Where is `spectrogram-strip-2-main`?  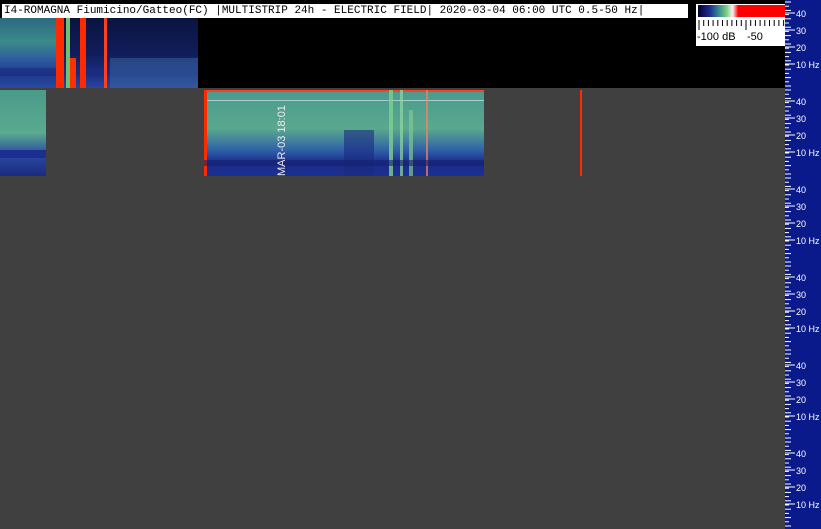
spectrogram-strip-2-main is located at coordinates (344, 133).